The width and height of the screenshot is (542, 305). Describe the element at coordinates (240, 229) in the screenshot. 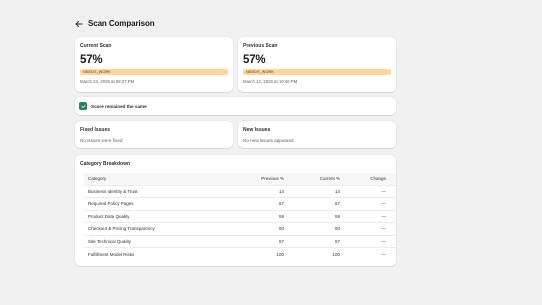

I see `table-row: Checkout & Pricing Transparency 60 60 —` at that location.